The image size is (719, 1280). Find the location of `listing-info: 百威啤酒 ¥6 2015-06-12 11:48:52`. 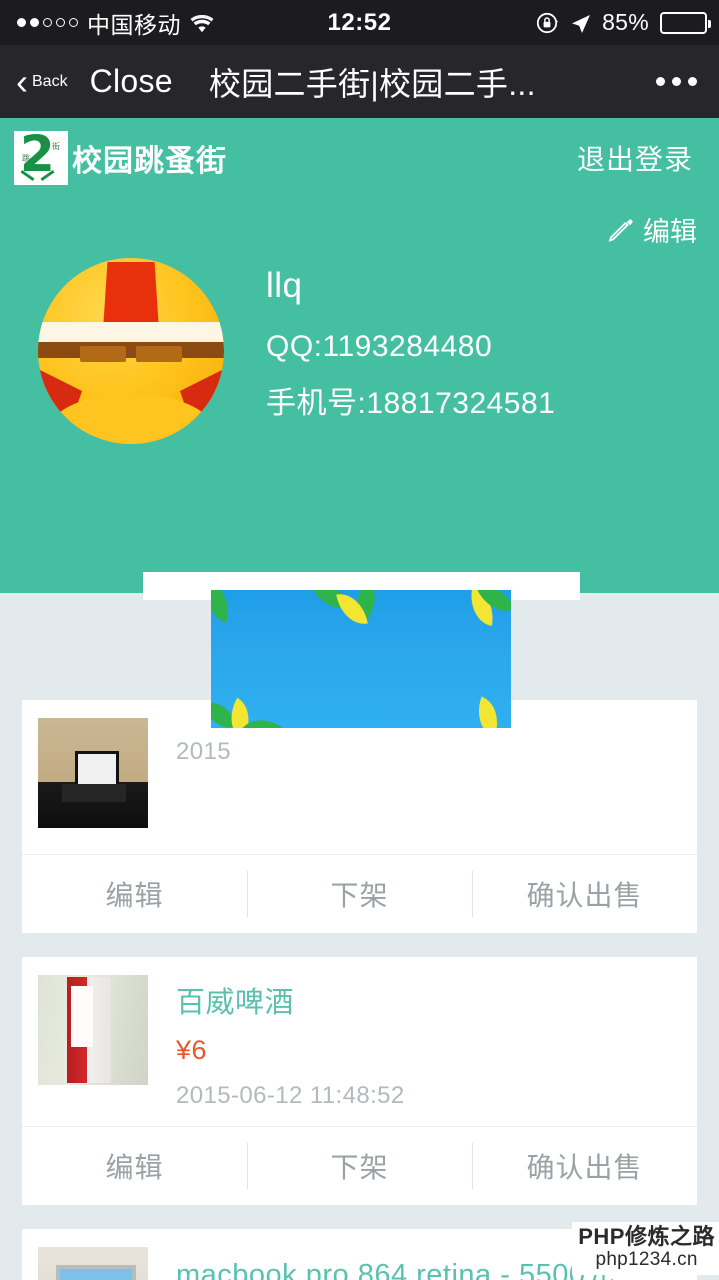

listing-info: 百威啤酒 ¥6 2015-06-12 11:48:52 is located at coordinates (426, 1042).